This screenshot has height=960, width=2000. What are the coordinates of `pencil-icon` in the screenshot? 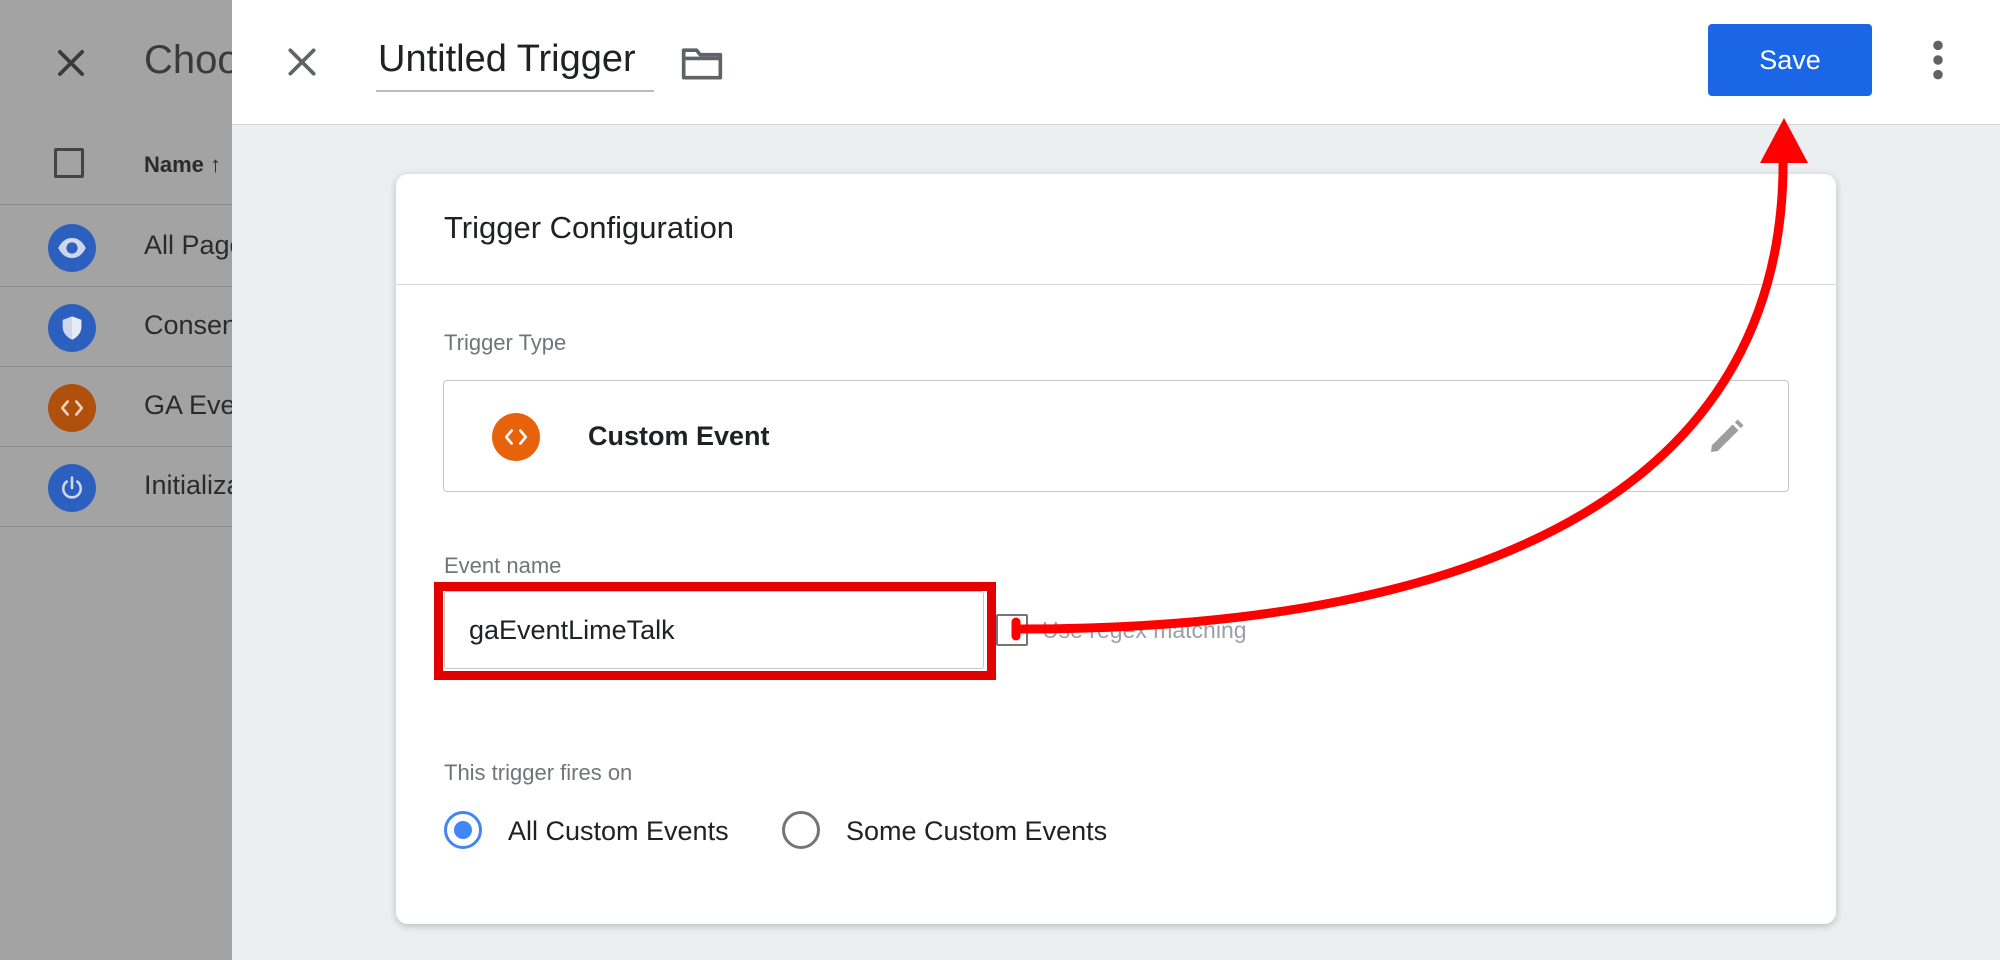 It's located at (1726, 437).